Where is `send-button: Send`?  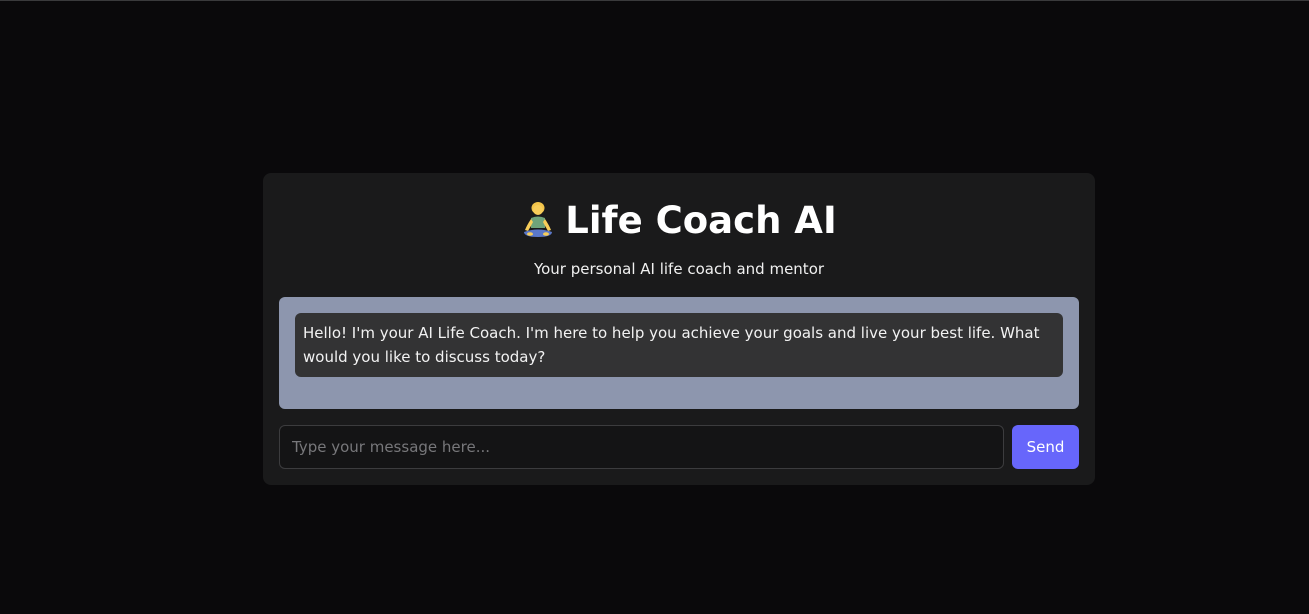
send-button: Send is located at coordinates (1045, 447).